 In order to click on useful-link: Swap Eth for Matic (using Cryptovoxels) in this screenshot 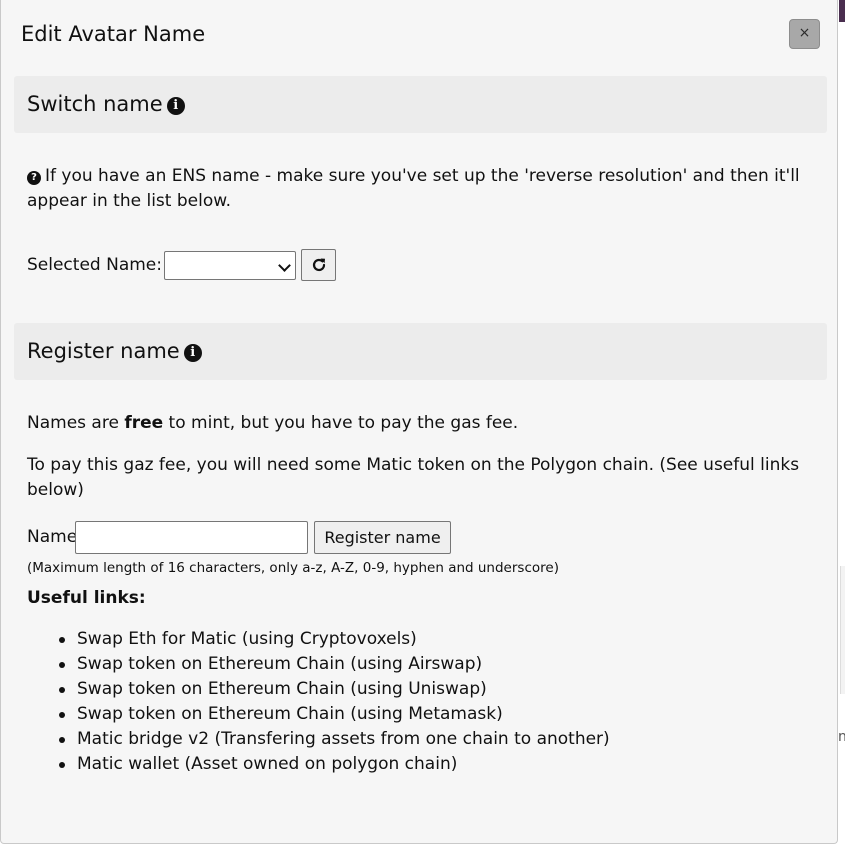, I will do `click(334, 639)`.